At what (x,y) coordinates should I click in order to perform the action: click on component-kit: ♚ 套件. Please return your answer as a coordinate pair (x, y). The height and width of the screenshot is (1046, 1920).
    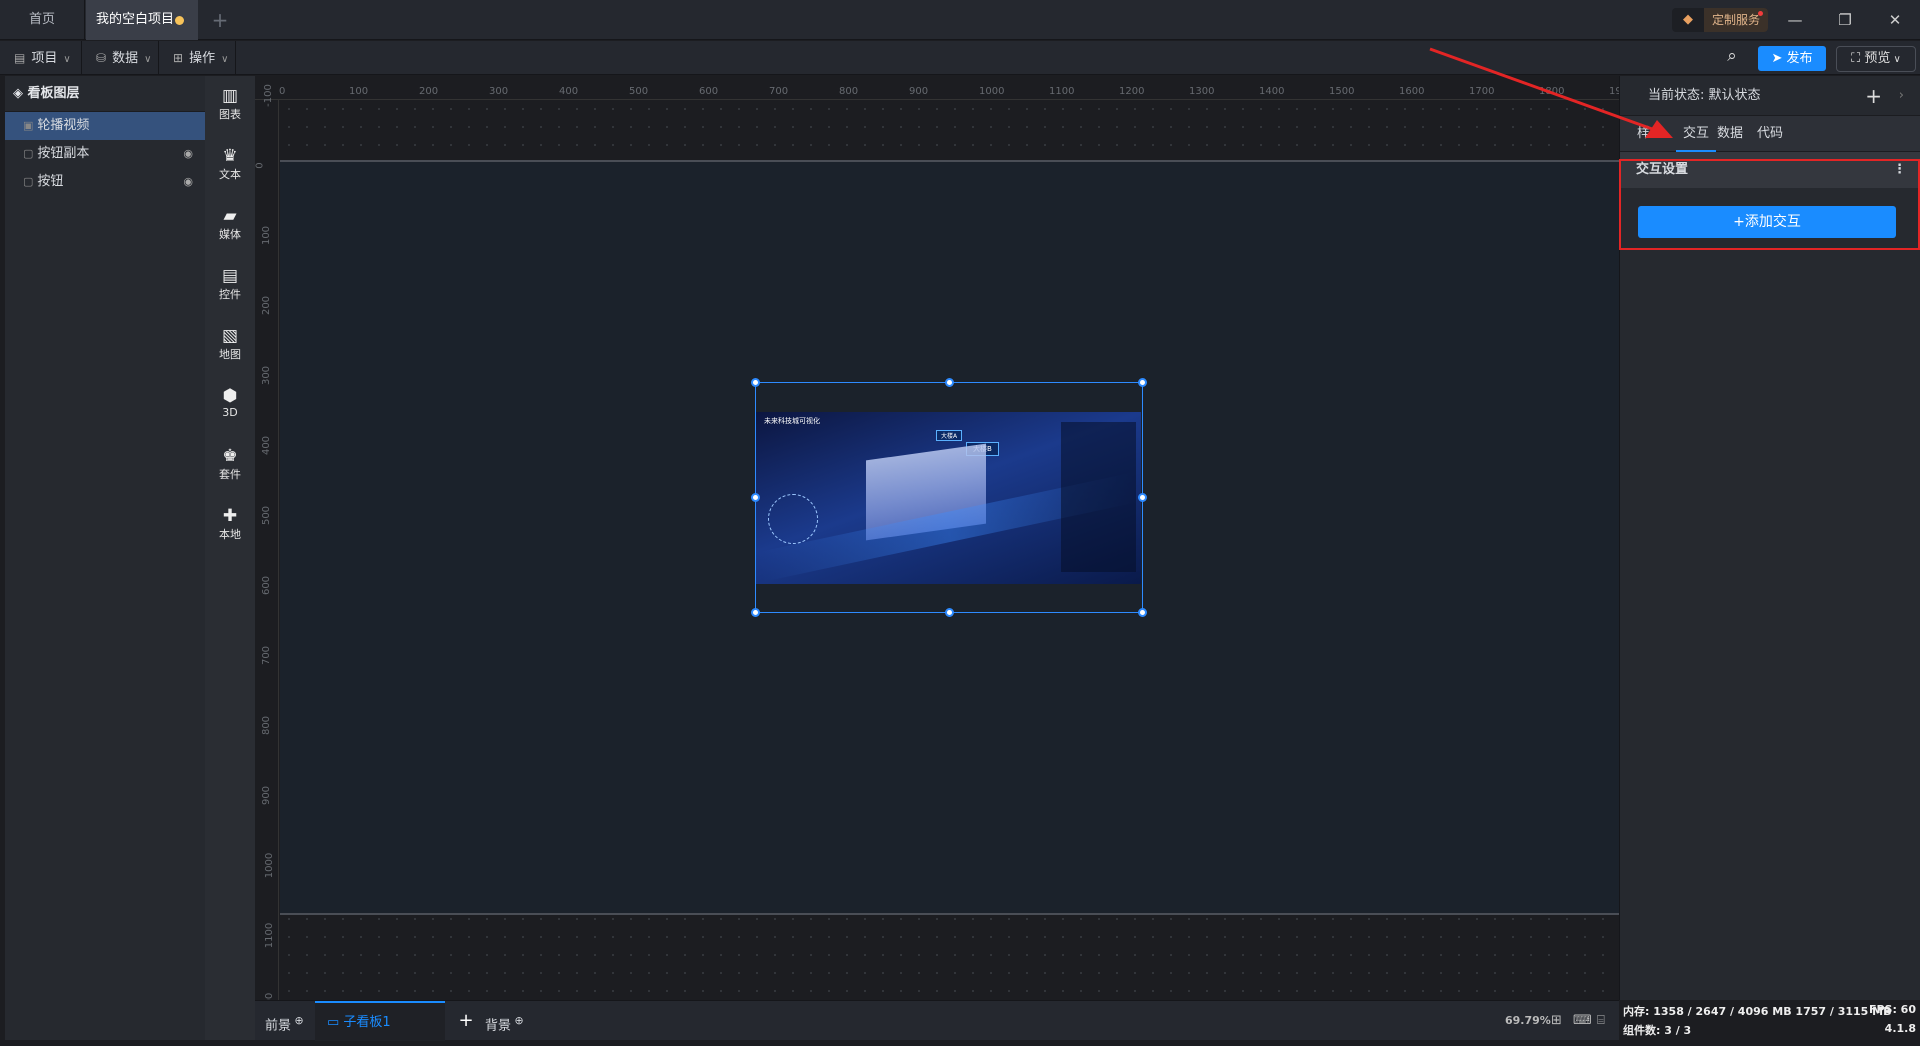
    Looking at the image, I should click on (230, 466).